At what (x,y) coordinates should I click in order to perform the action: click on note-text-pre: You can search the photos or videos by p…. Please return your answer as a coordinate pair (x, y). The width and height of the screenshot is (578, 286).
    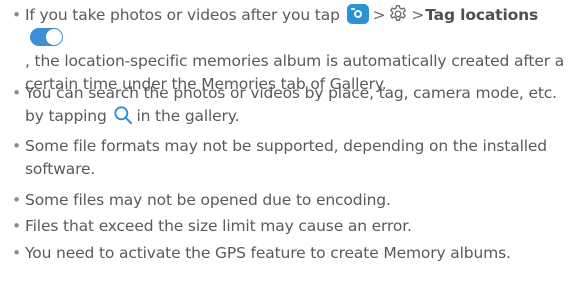
    Looking at the image, I should click on (291, 104).